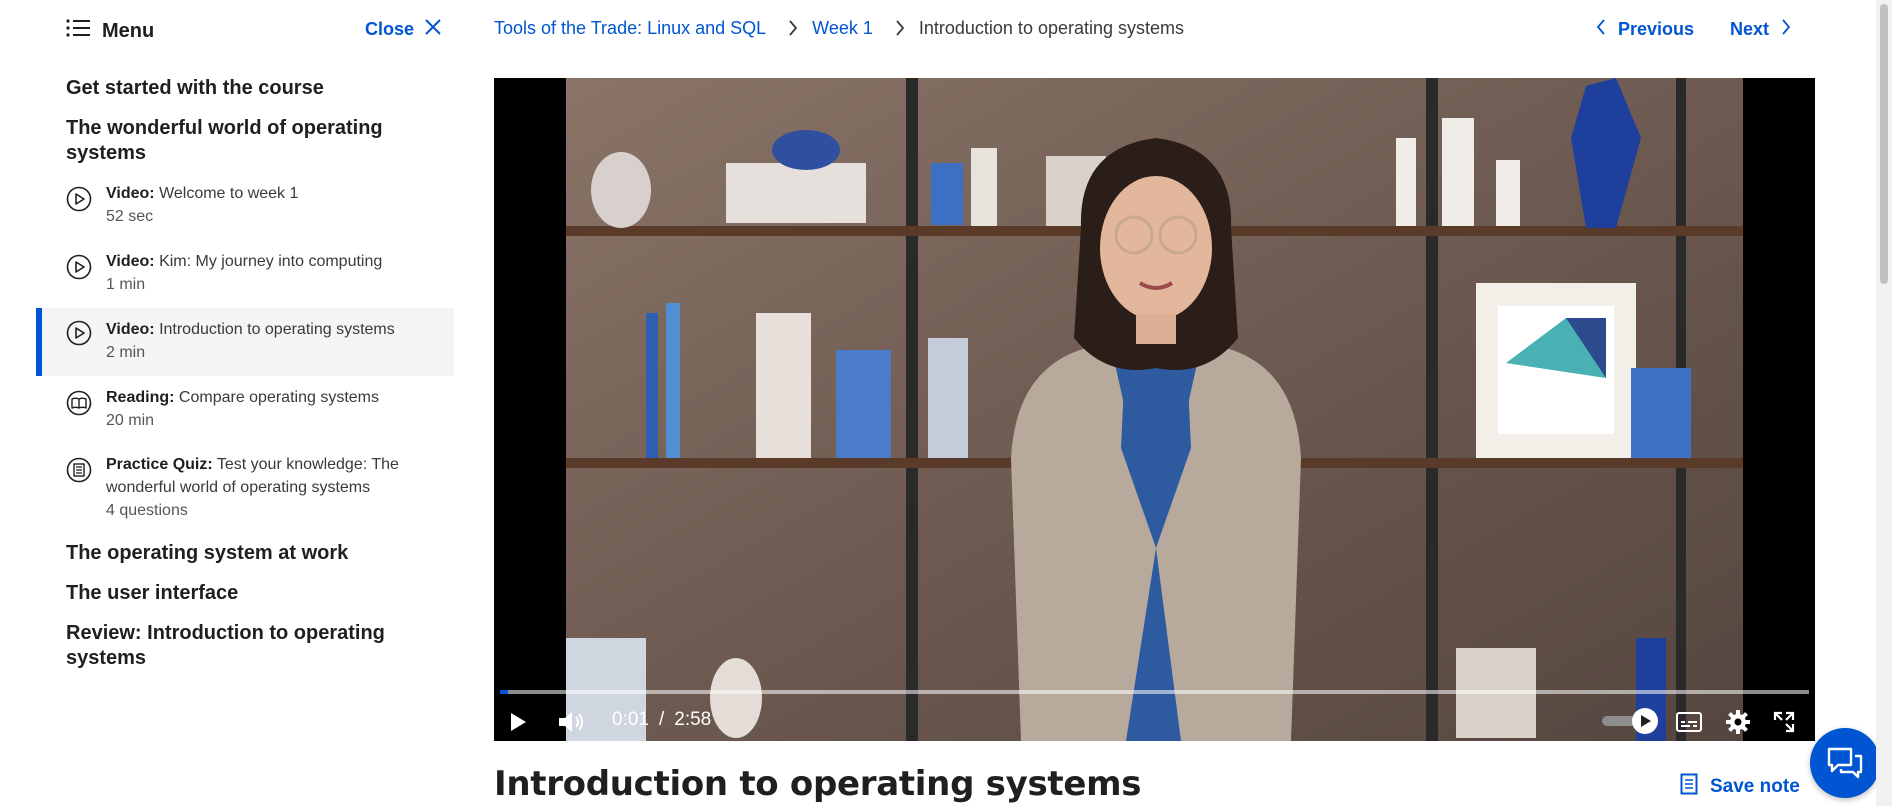 This screenshot has height=806, width=1892. I want to click on note-icon, so click(1689, 787).